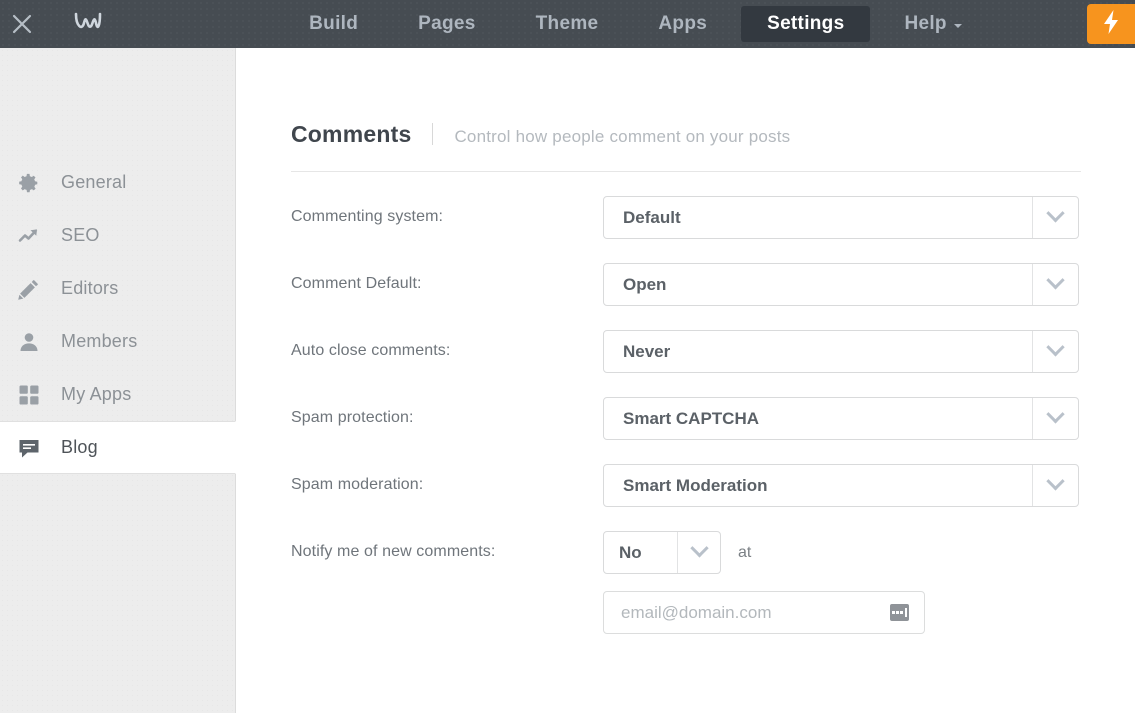  I want to click on page-subtitle: Control how people comment on your posts, so click(622, 136).